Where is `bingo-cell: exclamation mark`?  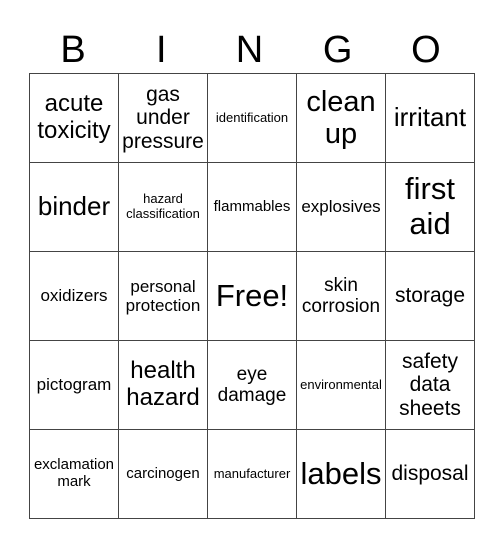 bingo-cell: exclamation mark is located at coordinates (74, 474).